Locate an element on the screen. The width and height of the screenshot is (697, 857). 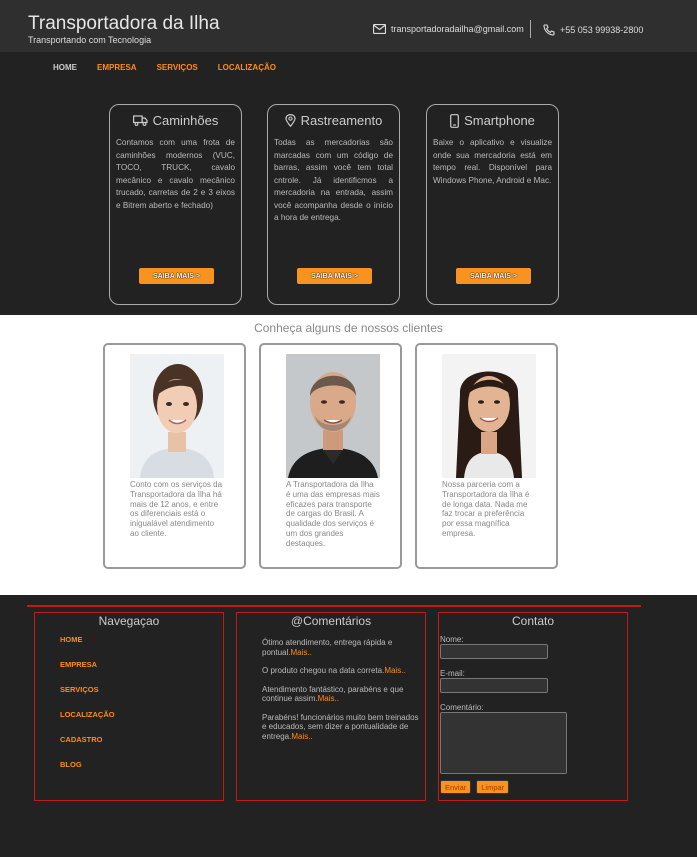
footer-divider is located at coordinates (334, 606).